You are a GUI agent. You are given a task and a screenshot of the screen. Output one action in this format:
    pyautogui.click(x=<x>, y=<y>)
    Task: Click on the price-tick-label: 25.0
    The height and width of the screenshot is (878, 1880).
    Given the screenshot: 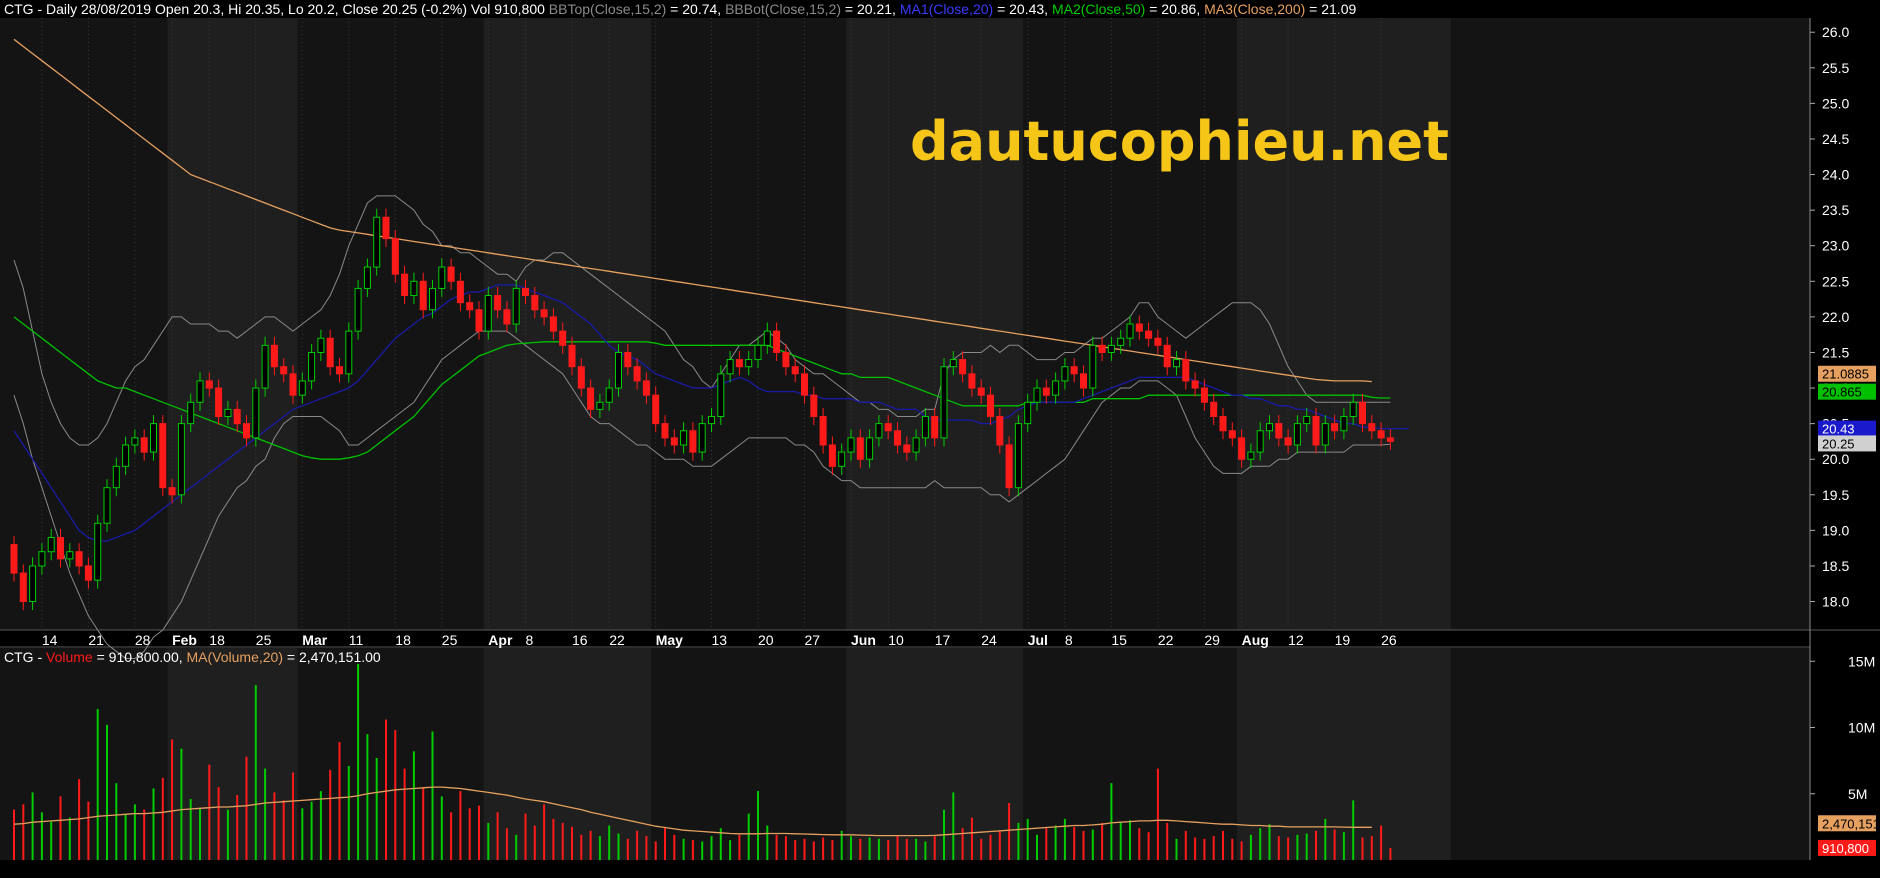 What is the action you would take?
    pyautogui.click(x=1835, y=103)
    